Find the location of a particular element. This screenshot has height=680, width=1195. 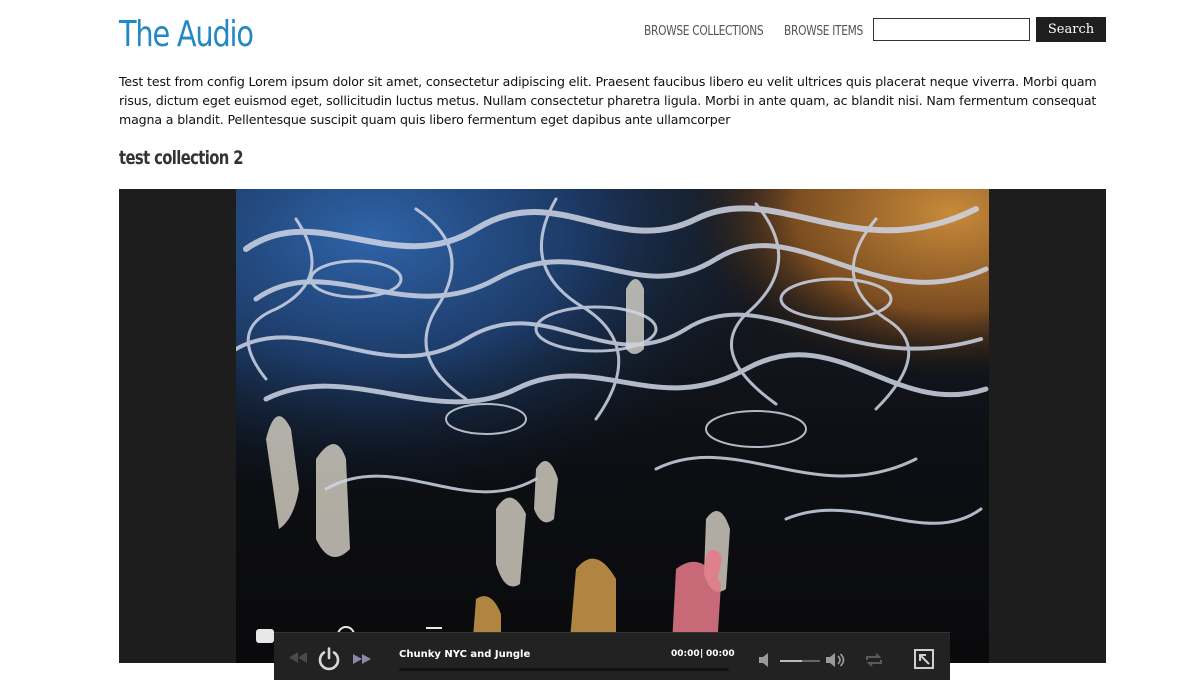

nav-browse-collections: BROWSE COLLECTIONS is located at coordinates (704, 32).